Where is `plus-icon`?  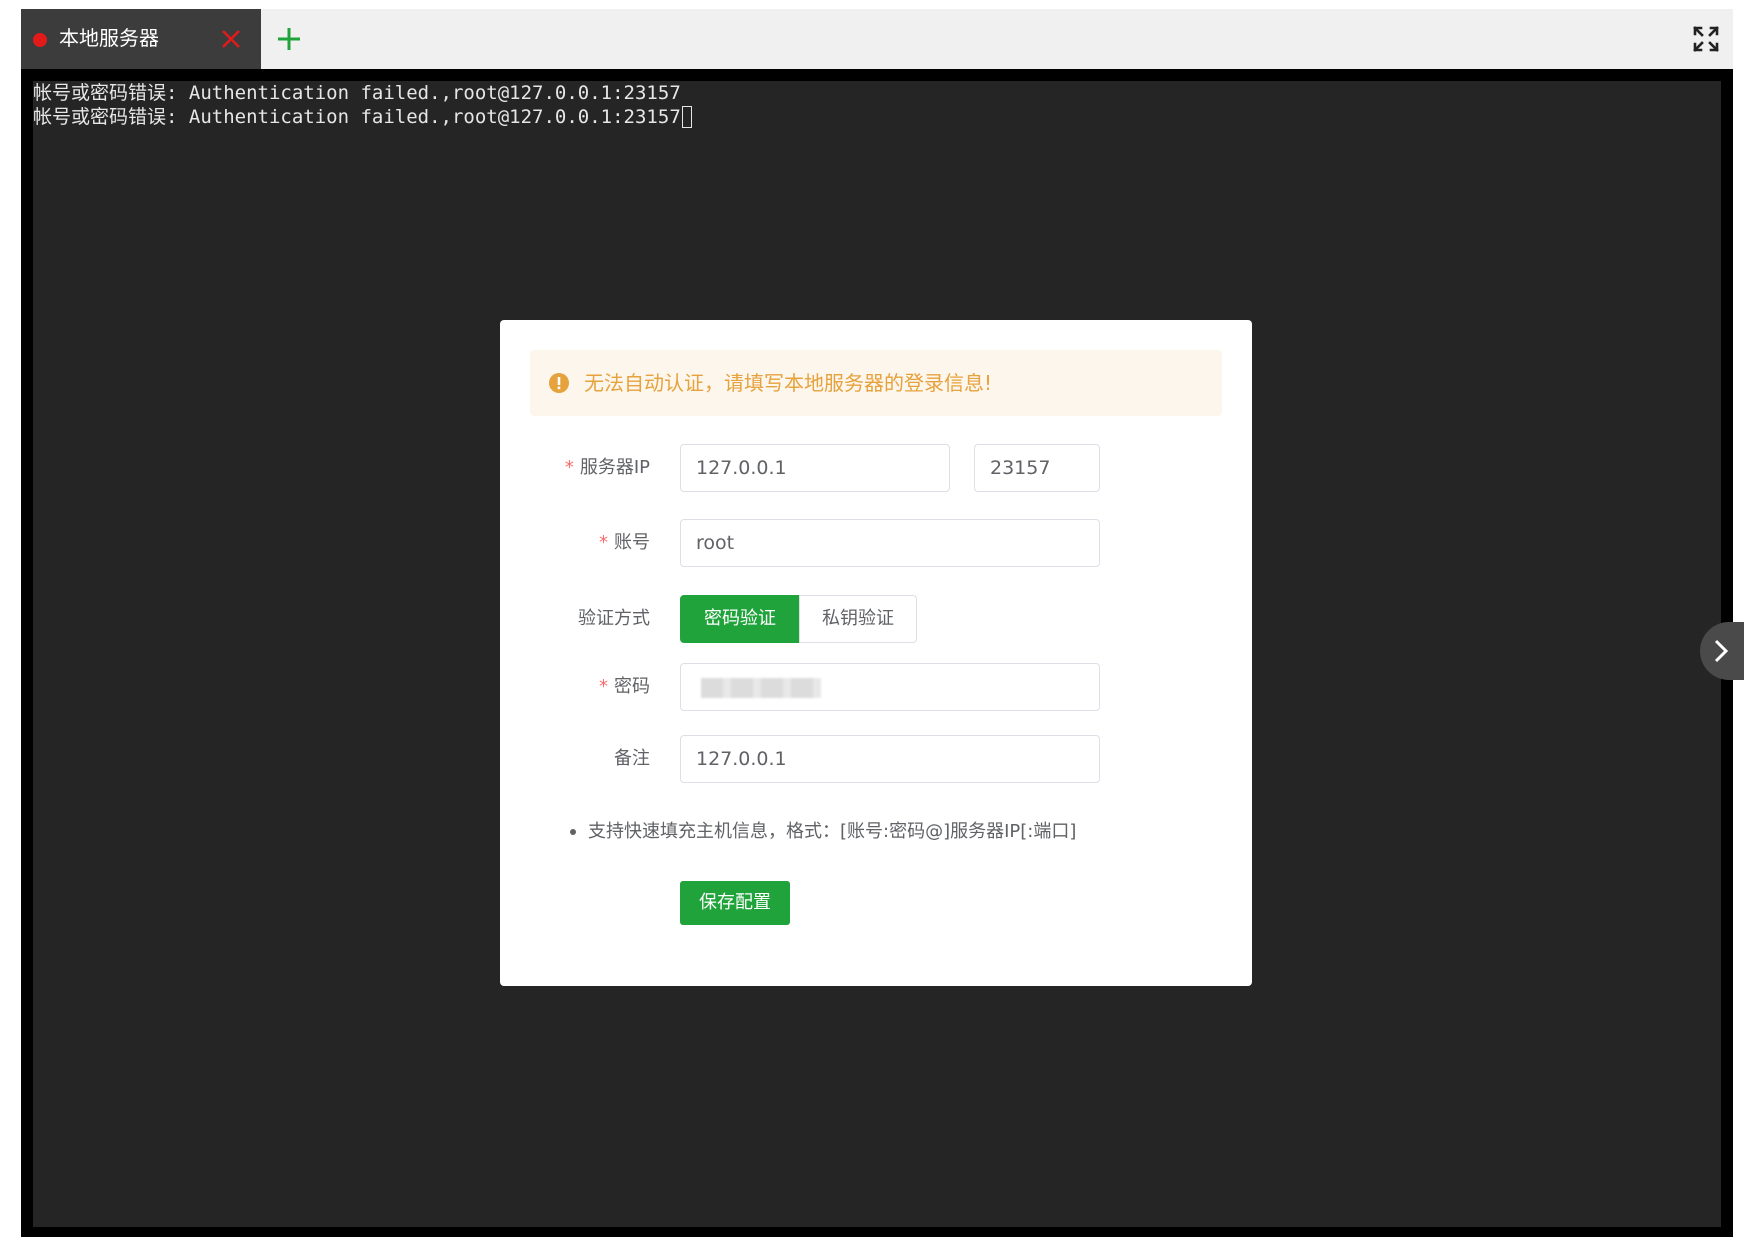
plus-icon is located at coordinates (289, 39).